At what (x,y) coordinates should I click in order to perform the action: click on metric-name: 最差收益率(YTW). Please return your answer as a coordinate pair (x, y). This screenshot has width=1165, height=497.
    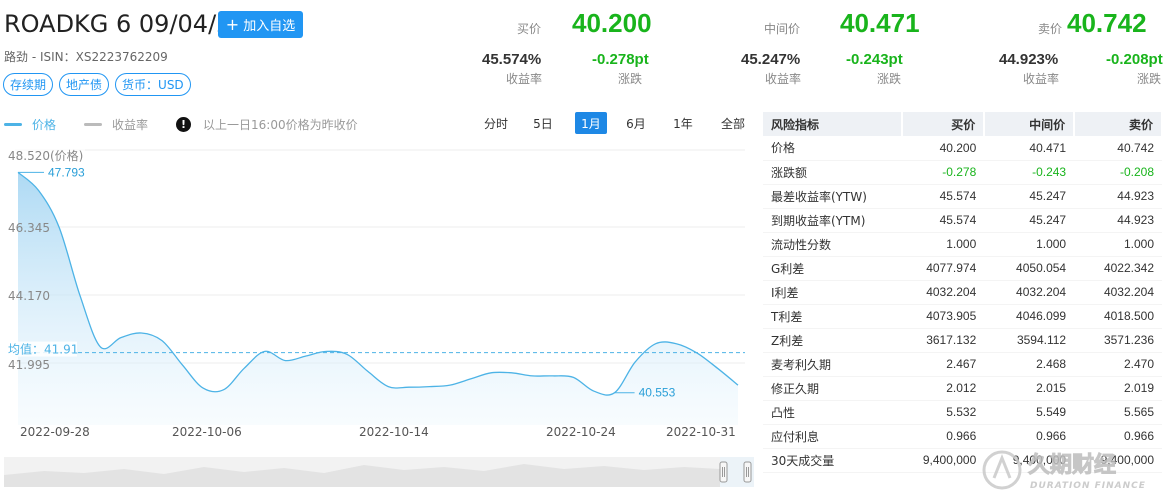
    Looking at the image, I should click on (833, 196).